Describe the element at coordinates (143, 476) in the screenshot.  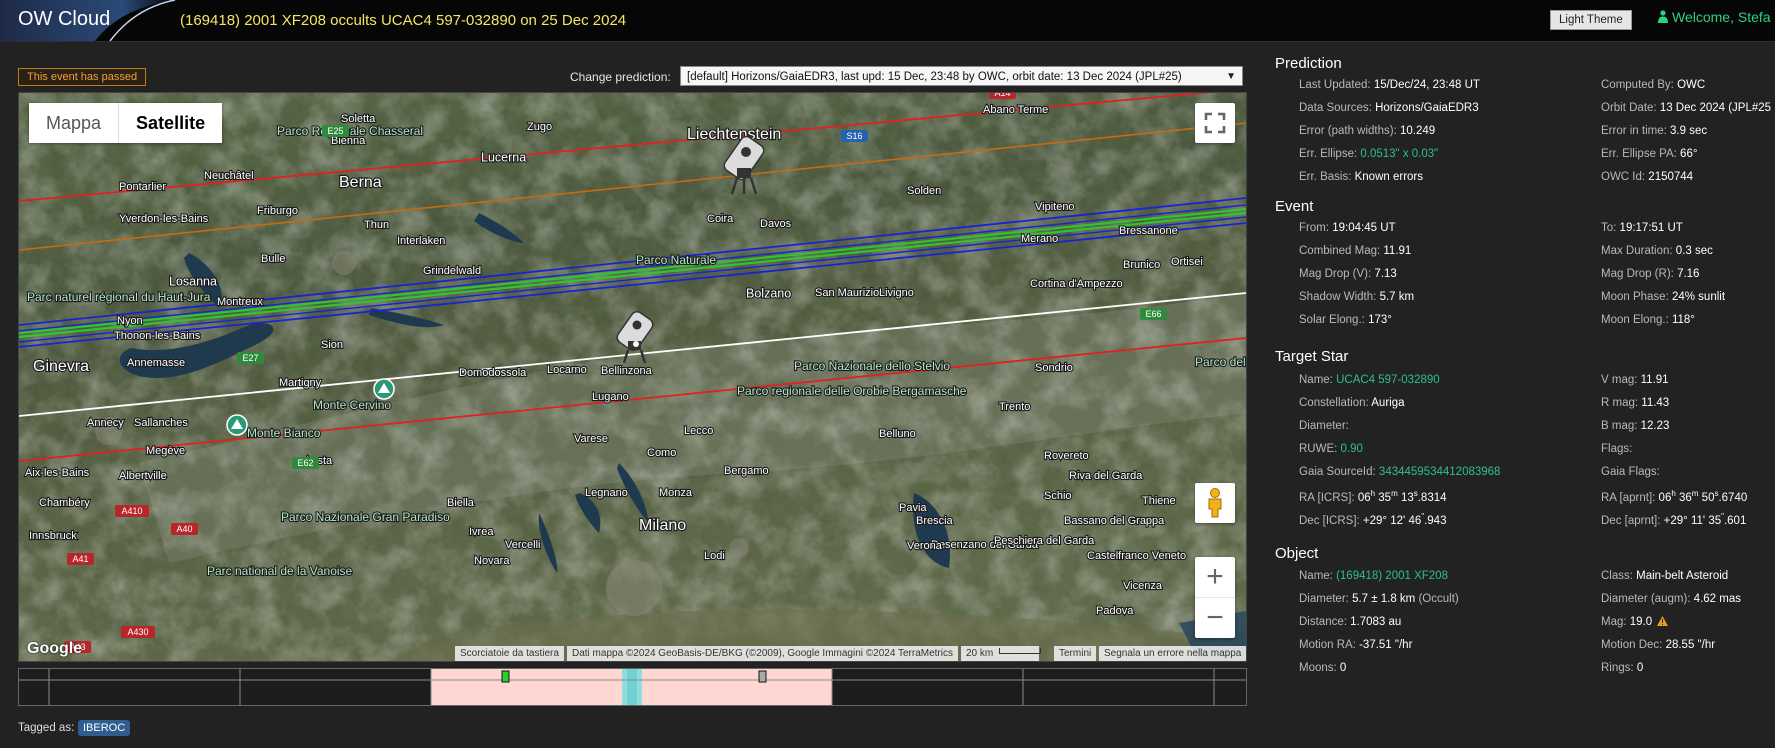
I see `map-place-label: Albertville` at that location.